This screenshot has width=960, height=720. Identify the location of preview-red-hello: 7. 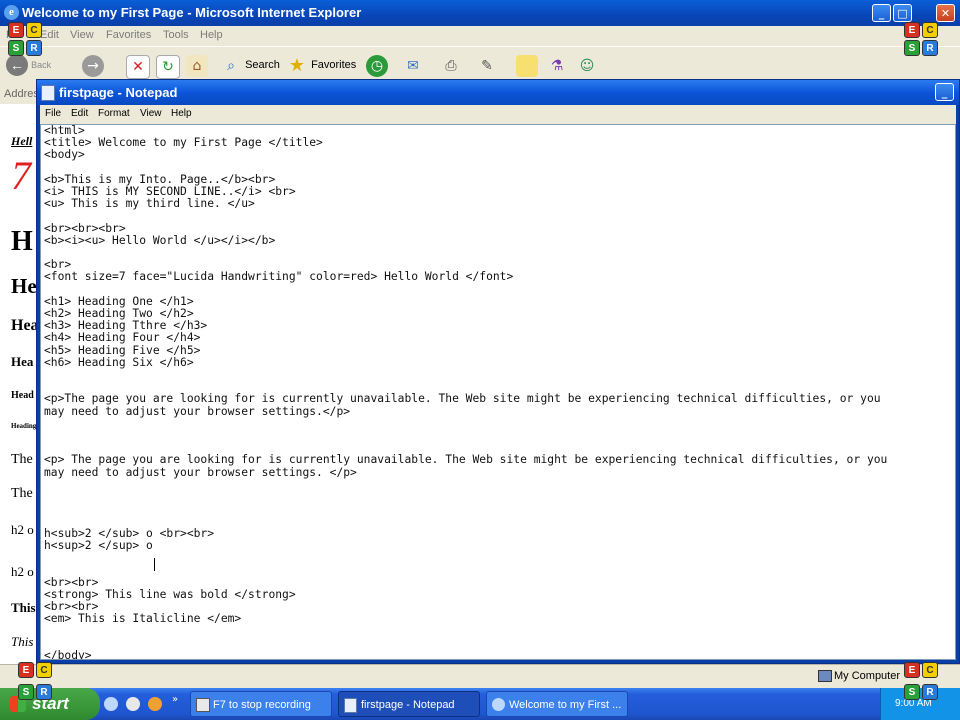
(21, 175).